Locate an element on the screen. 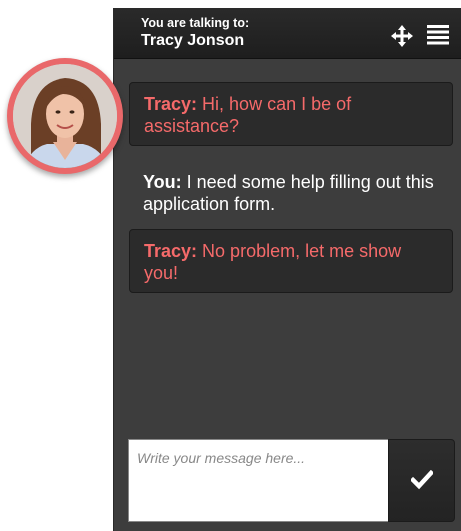  move-arrows-icon is located at coordinates (402, 36).